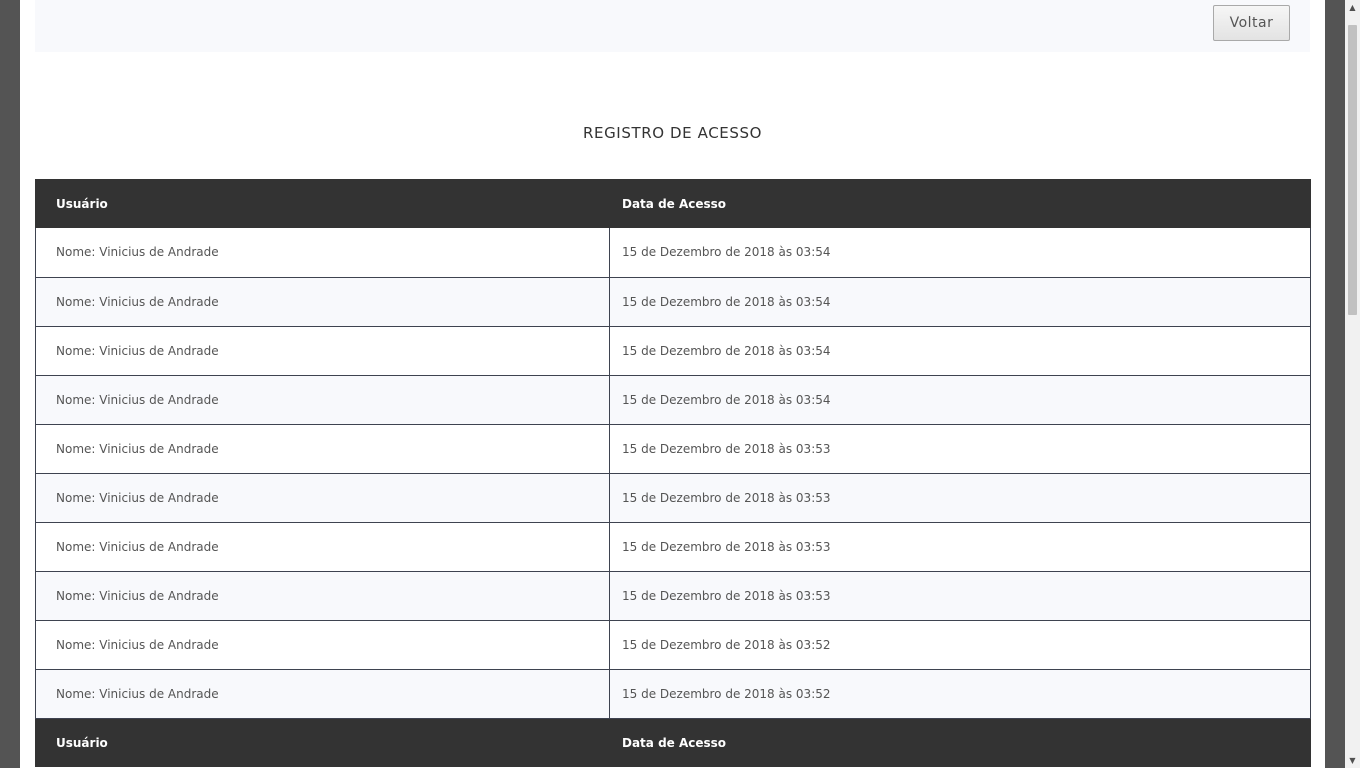 This screenshot has width=1360, height=768. What do you see at coordinates (1352, 384) in the screenshot?
I see `vertical-scrollbar: ▲ ▼` at bounding box center [1352, 384].